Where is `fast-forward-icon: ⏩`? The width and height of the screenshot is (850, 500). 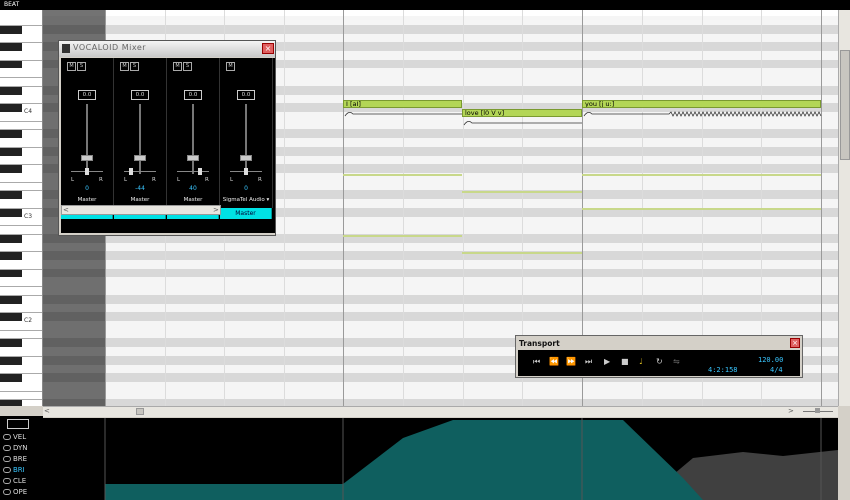
fast-forward-icon: ⏩ is located at coordinates (571, 362).